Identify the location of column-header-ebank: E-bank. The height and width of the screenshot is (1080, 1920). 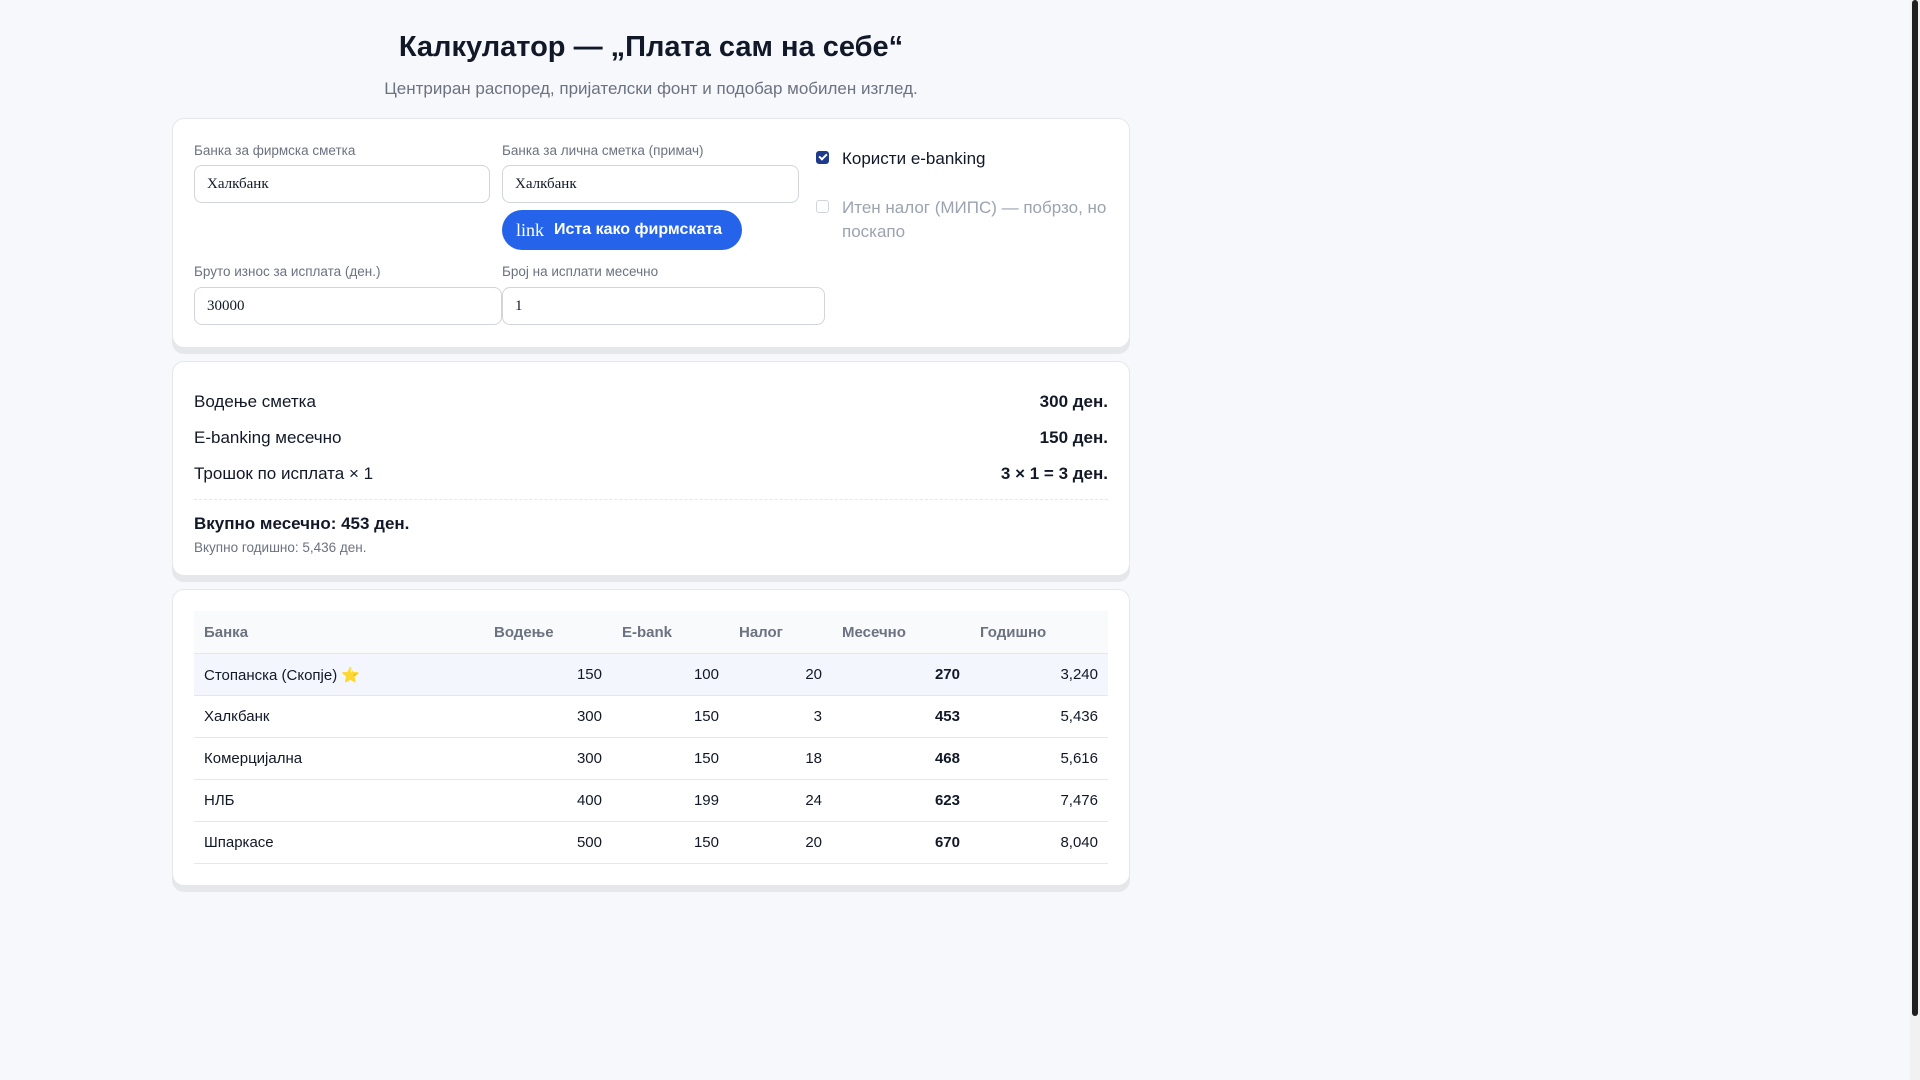
(670, 632).